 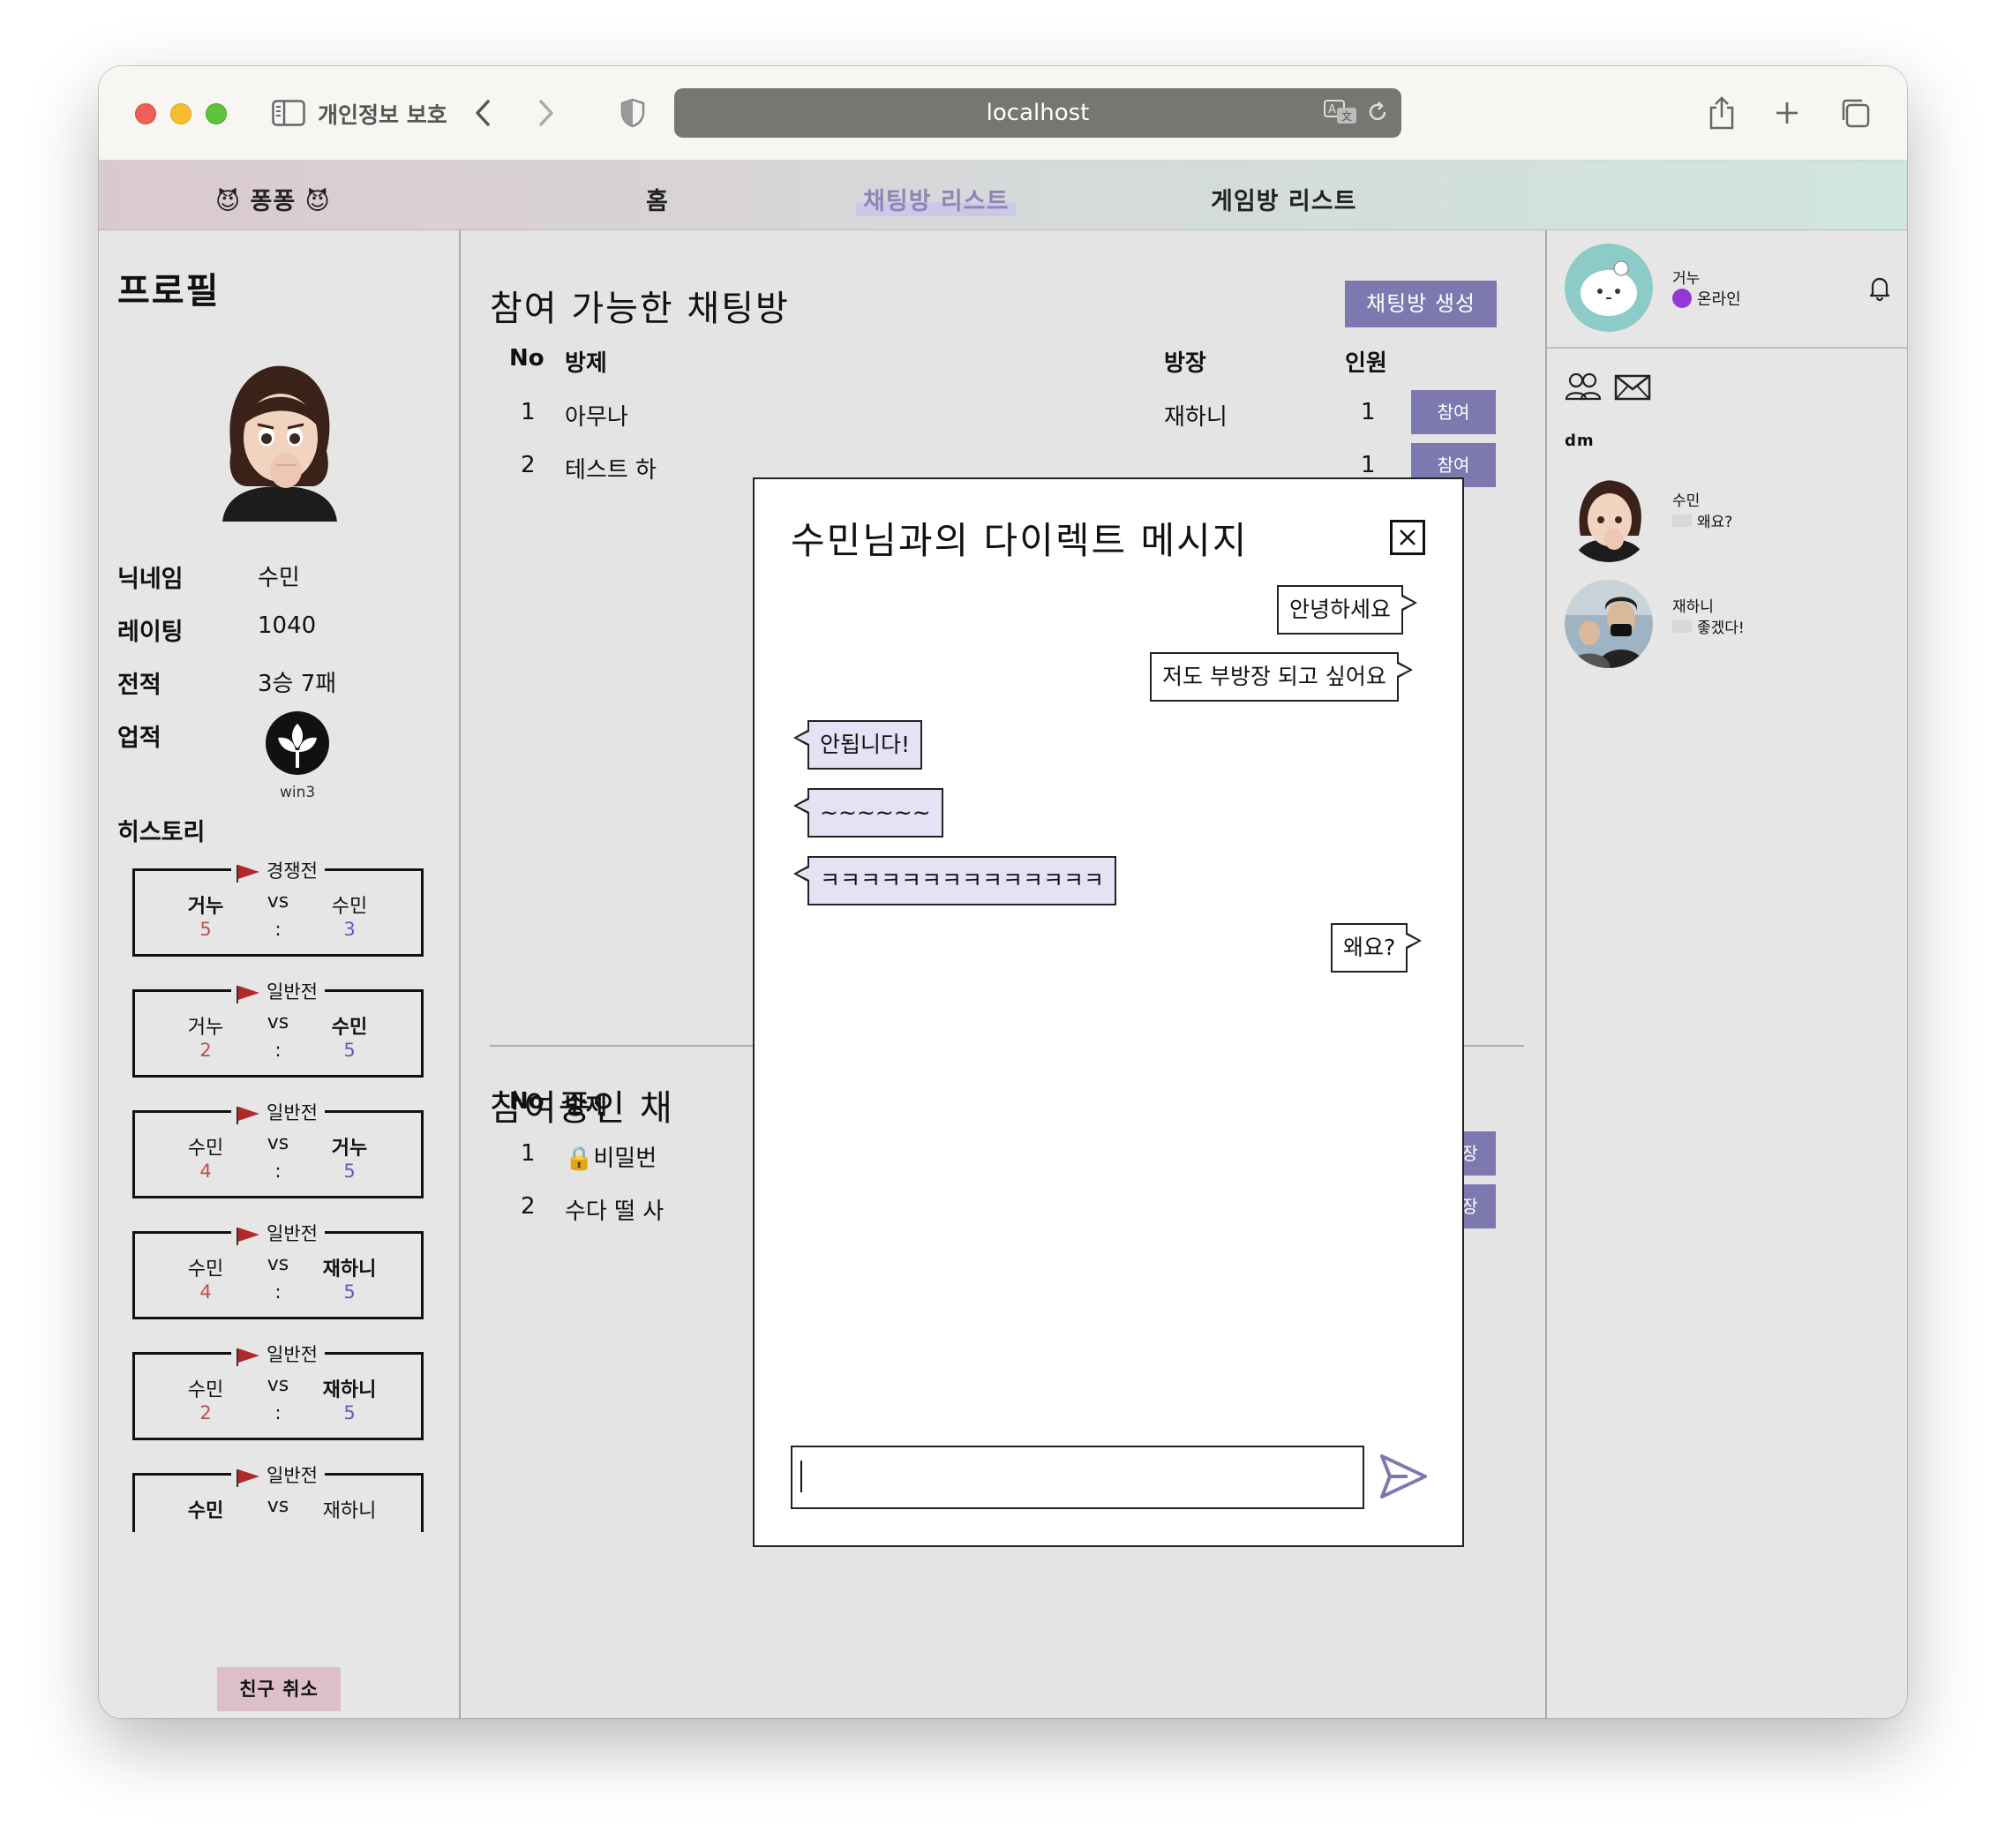 I want to click on chat-bubble-received: 안됩니다!, so click(x=857, y=745).